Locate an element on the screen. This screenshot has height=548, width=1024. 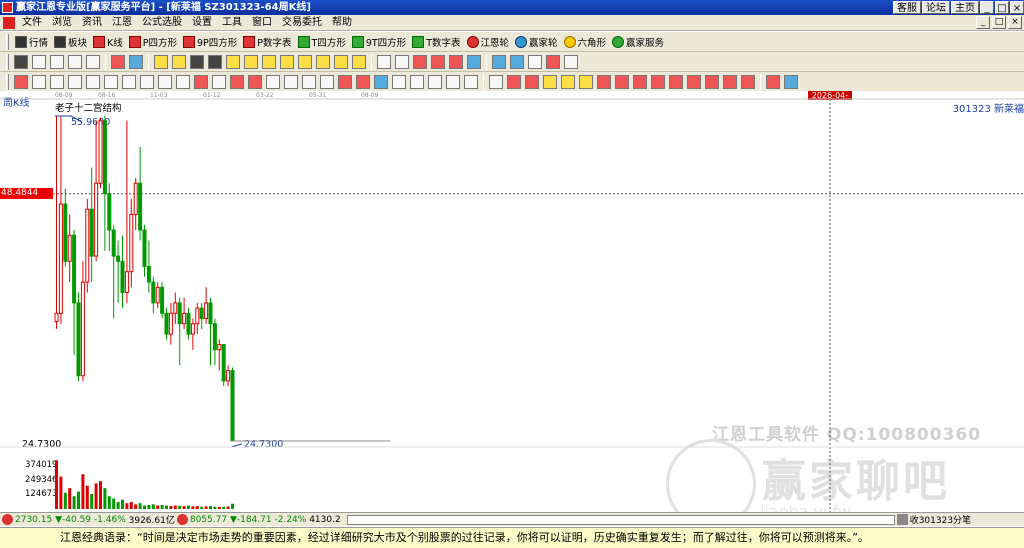
cycle-2-icon is located at coordinates (363, 81).